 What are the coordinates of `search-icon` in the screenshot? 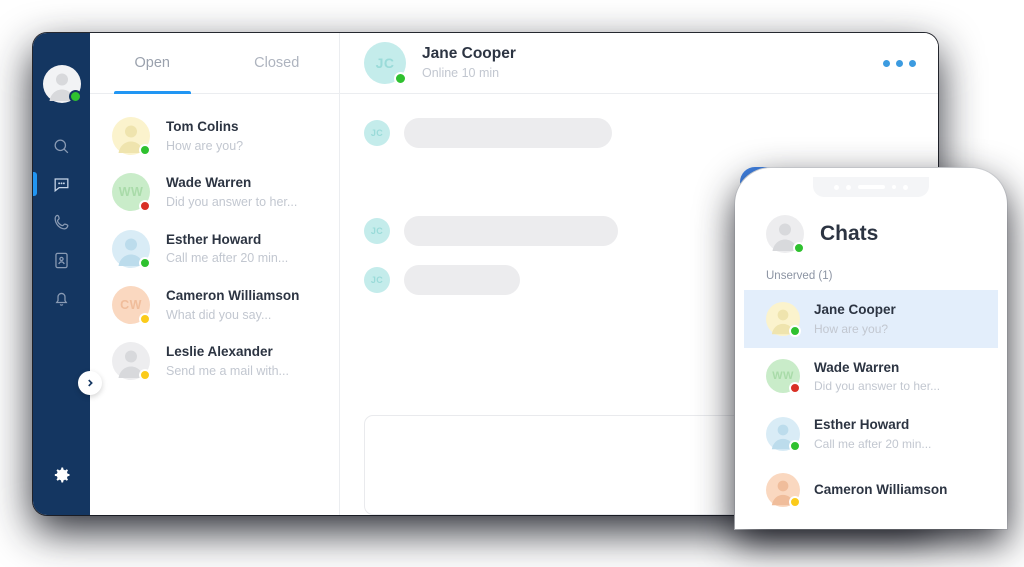 It's located at (61, 146).